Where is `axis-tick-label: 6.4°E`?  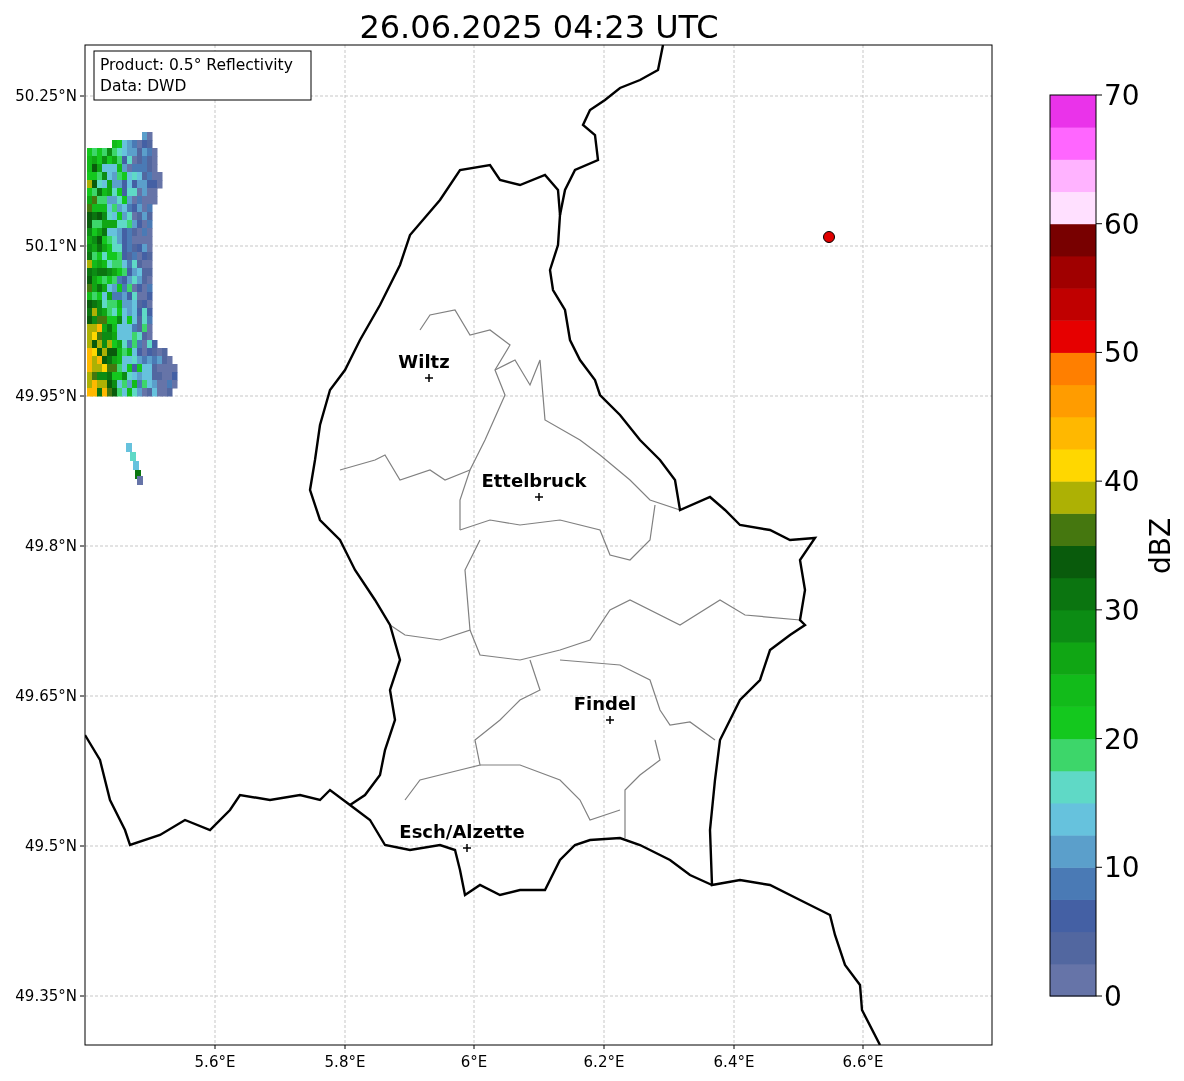 axis-tick-label: 6.4°E is located at coordinates (734, 1062).